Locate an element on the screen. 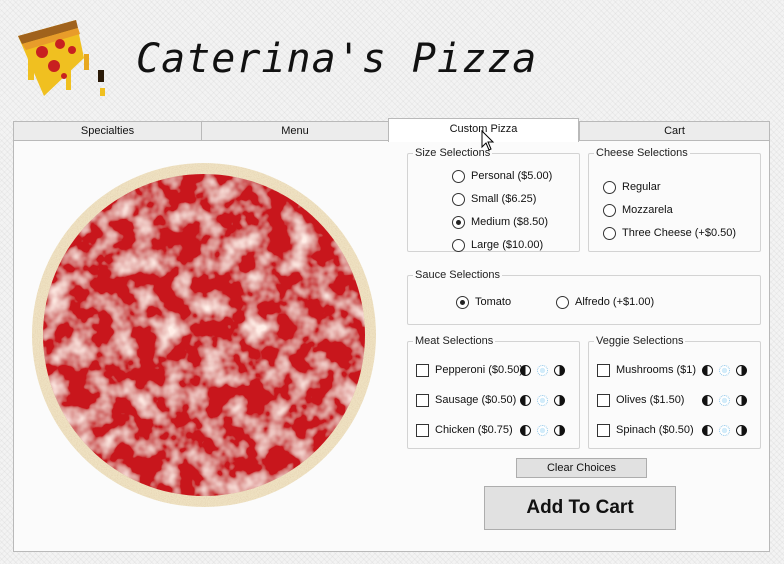  cheese-option-label: Three Cheese (+$0.50) is located at coordinates (679, 233).